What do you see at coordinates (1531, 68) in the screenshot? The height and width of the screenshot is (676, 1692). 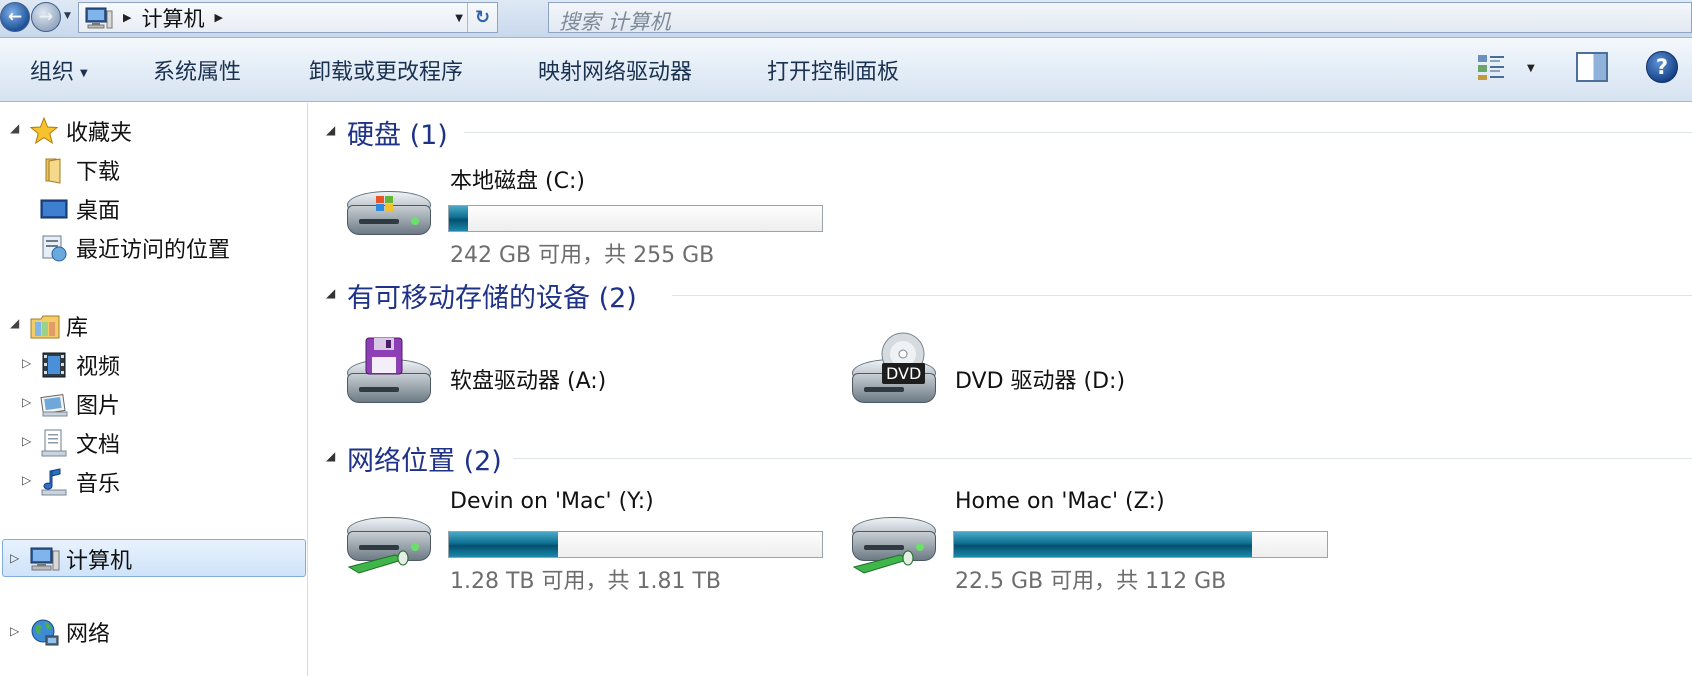 I see `view-dropdown-icon: ▼` at bounding box center [1531, 68].